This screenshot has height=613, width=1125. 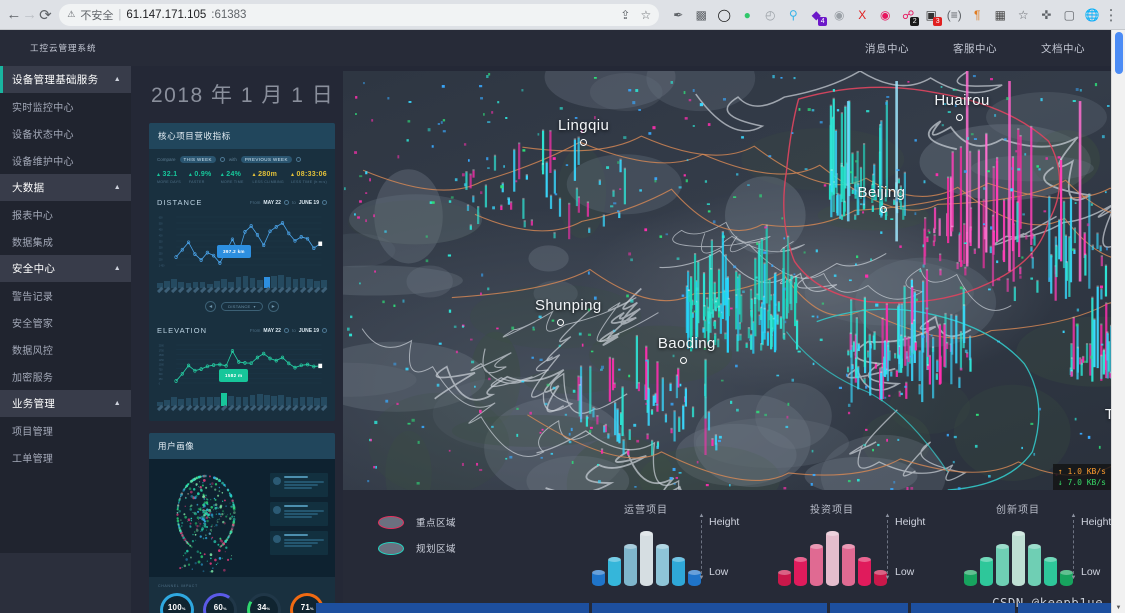 What do you see at coordinates (266, 159) in the screenshot?
I see `range-b-pill: PREVIOUS WEEK` at bounding box center [266, 159].